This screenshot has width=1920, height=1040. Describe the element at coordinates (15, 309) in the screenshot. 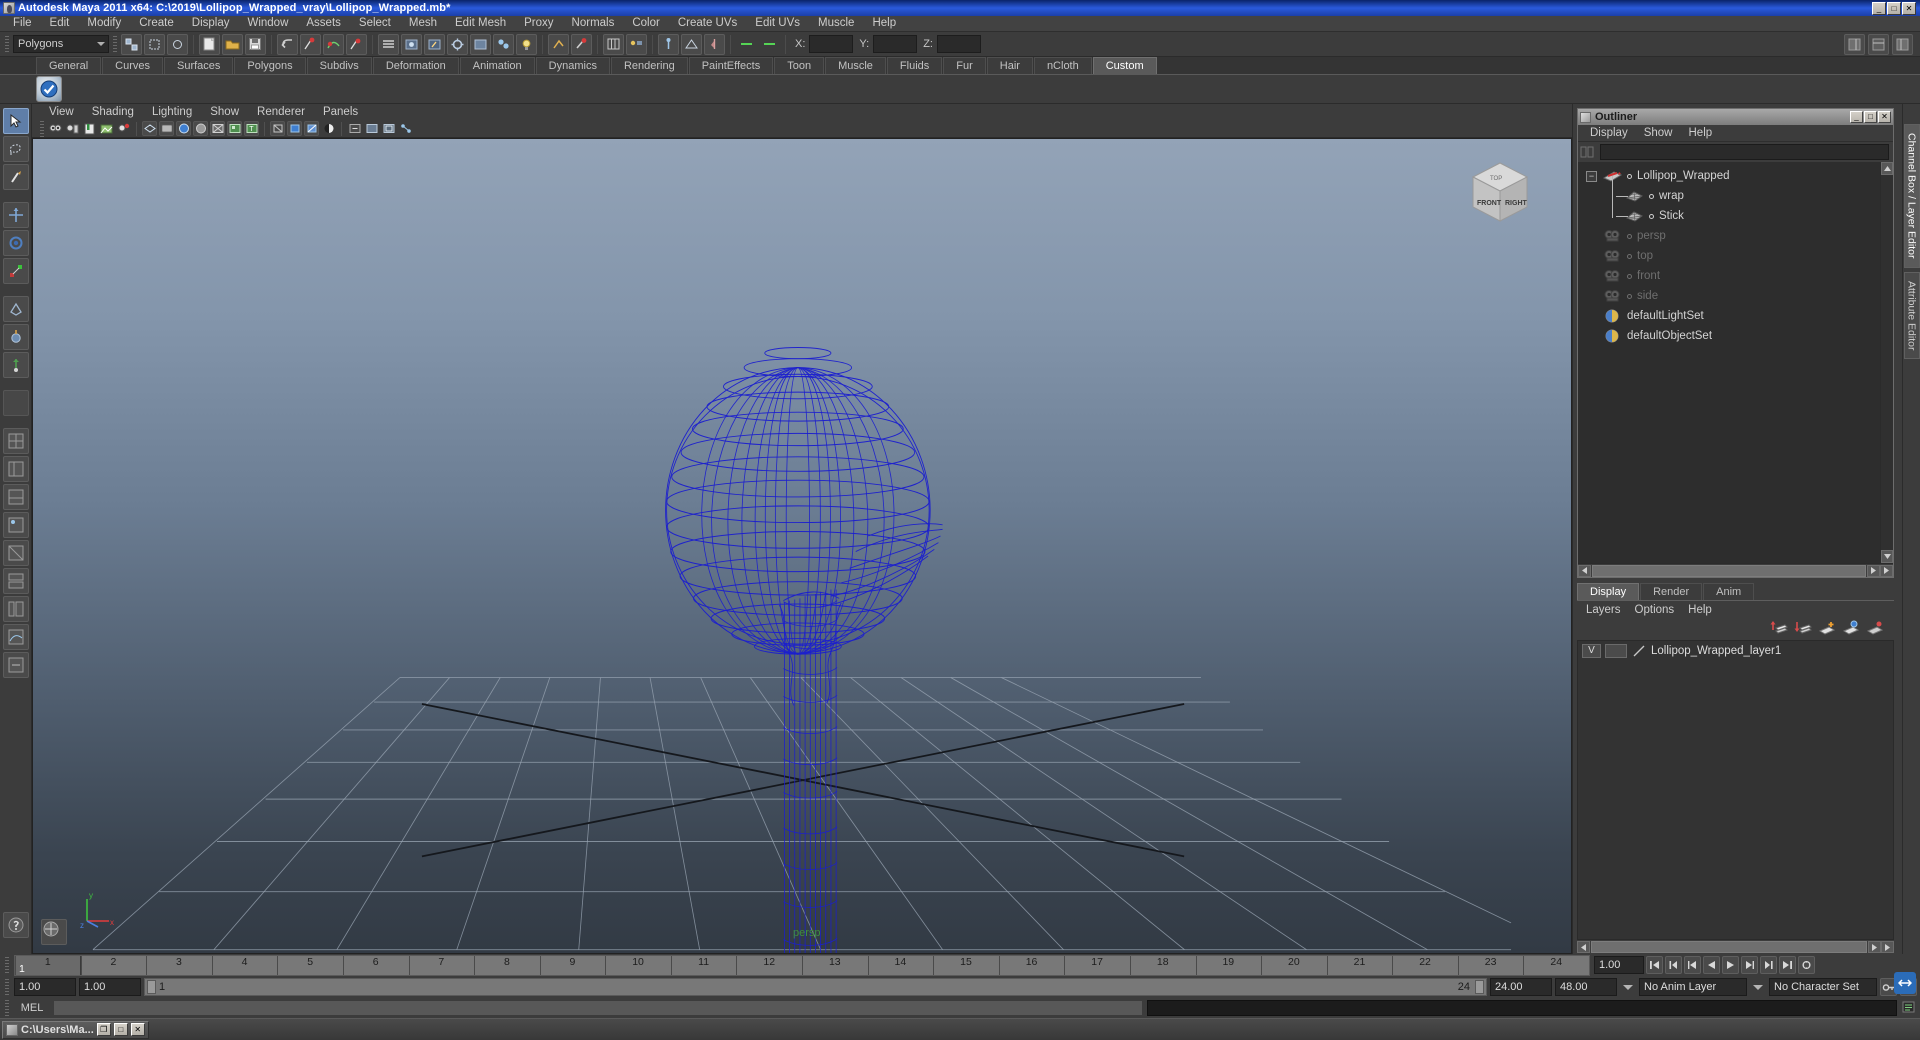

I see `universal-manipulator-icon` at that location.